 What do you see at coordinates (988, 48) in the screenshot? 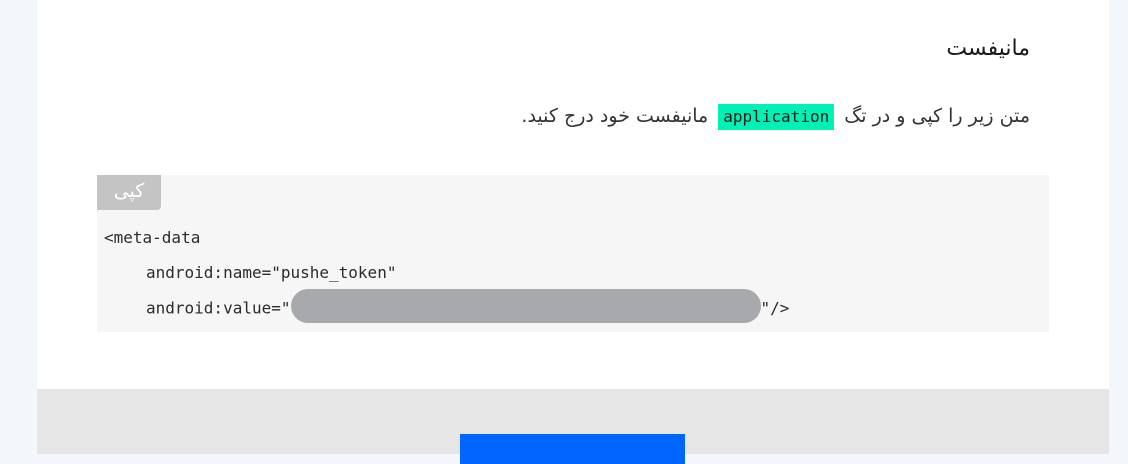
I see `section-title: مانیفست` at bounding box center [988, 48].